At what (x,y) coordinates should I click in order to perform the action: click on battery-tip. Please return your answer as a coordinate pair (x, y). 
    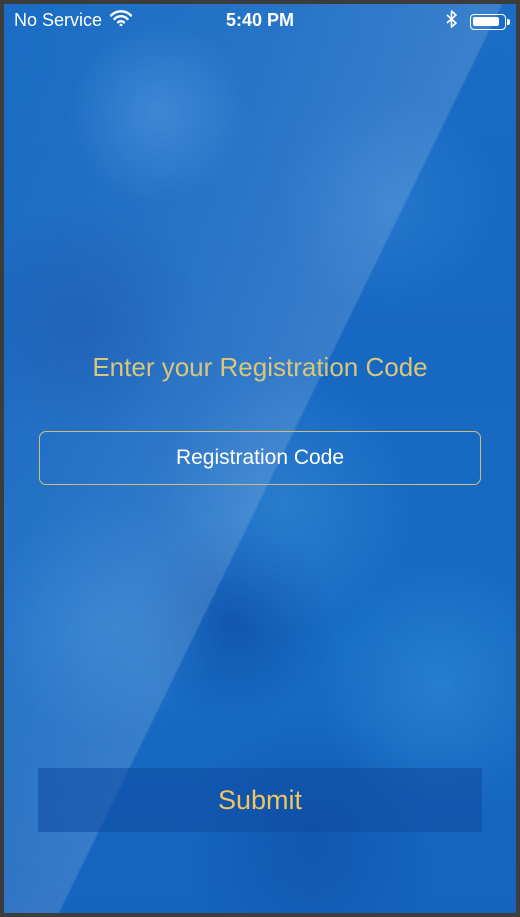
    Looking at the image, I should click on (508, 21).